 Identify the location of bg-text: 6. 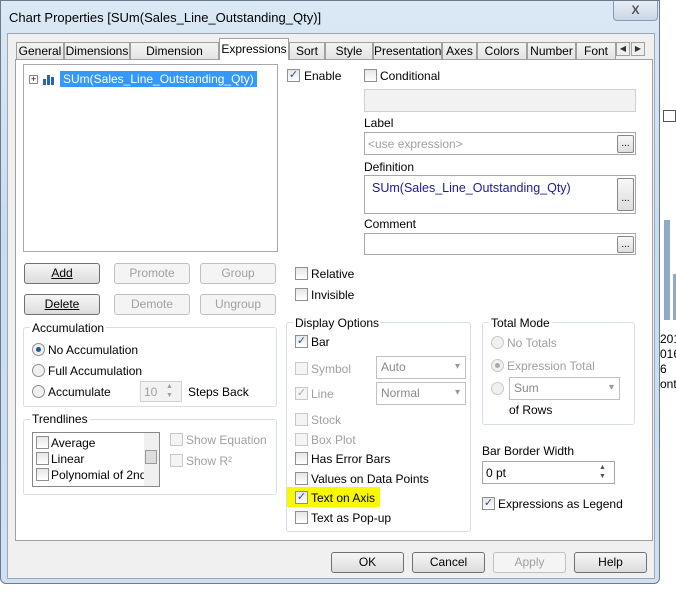
(663, 369).